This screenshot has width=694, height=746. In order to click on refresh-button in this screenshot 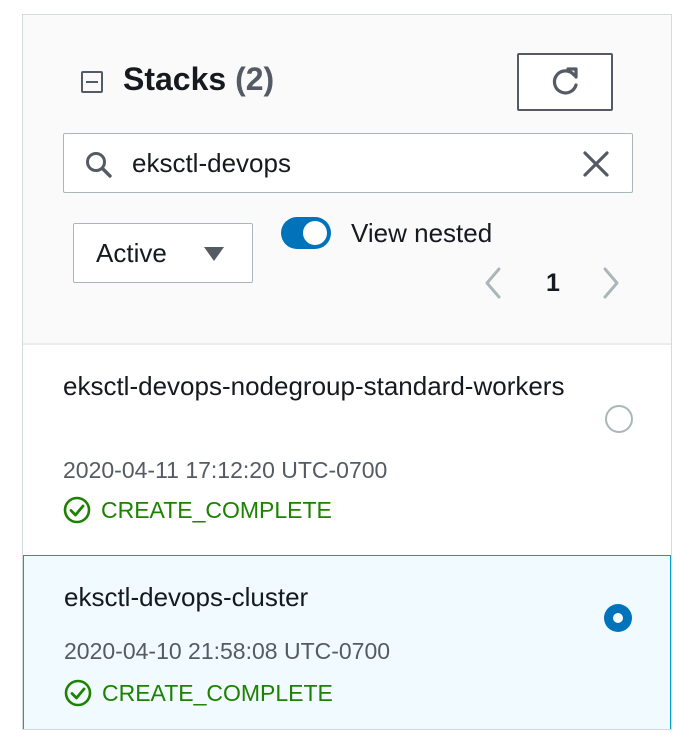, I will do `click(565, 82)`.